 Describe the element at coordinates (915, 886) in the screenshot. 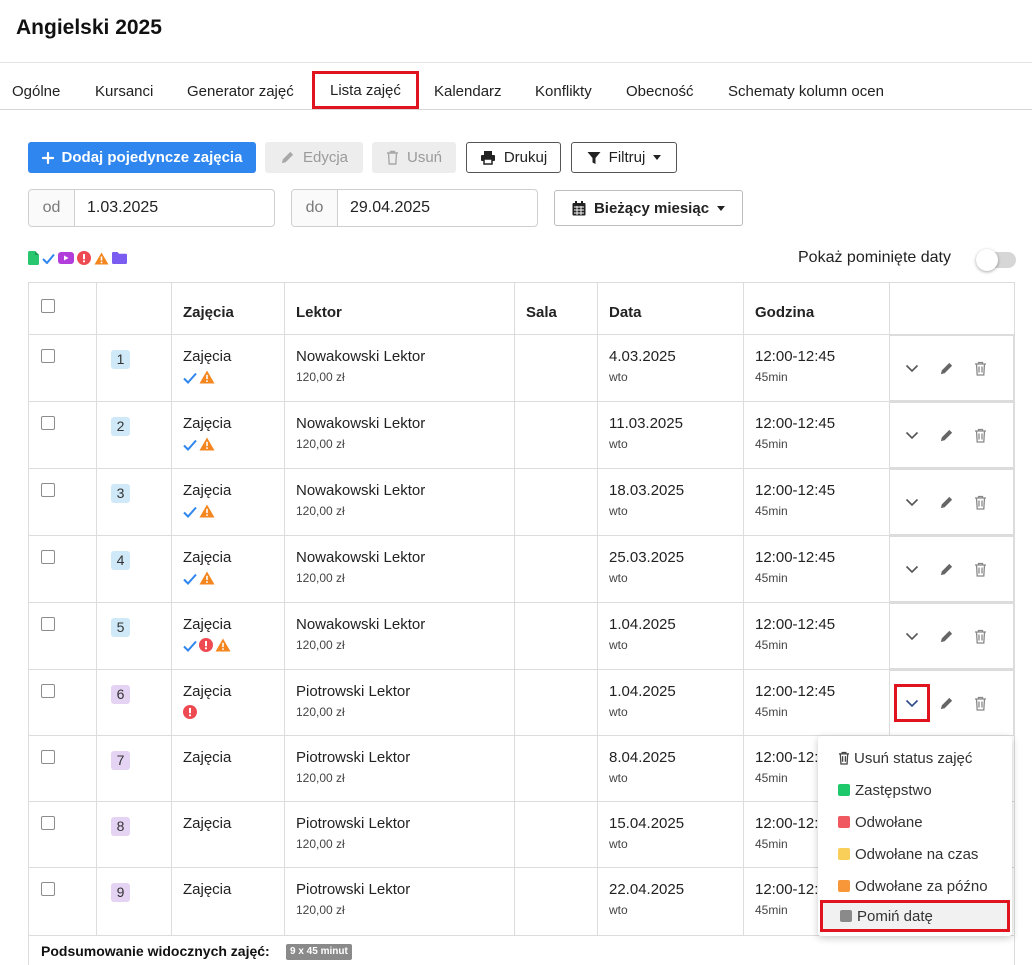

I see `dropdown-item-odwołane-za-późno: Odwołane za późno` at that location.